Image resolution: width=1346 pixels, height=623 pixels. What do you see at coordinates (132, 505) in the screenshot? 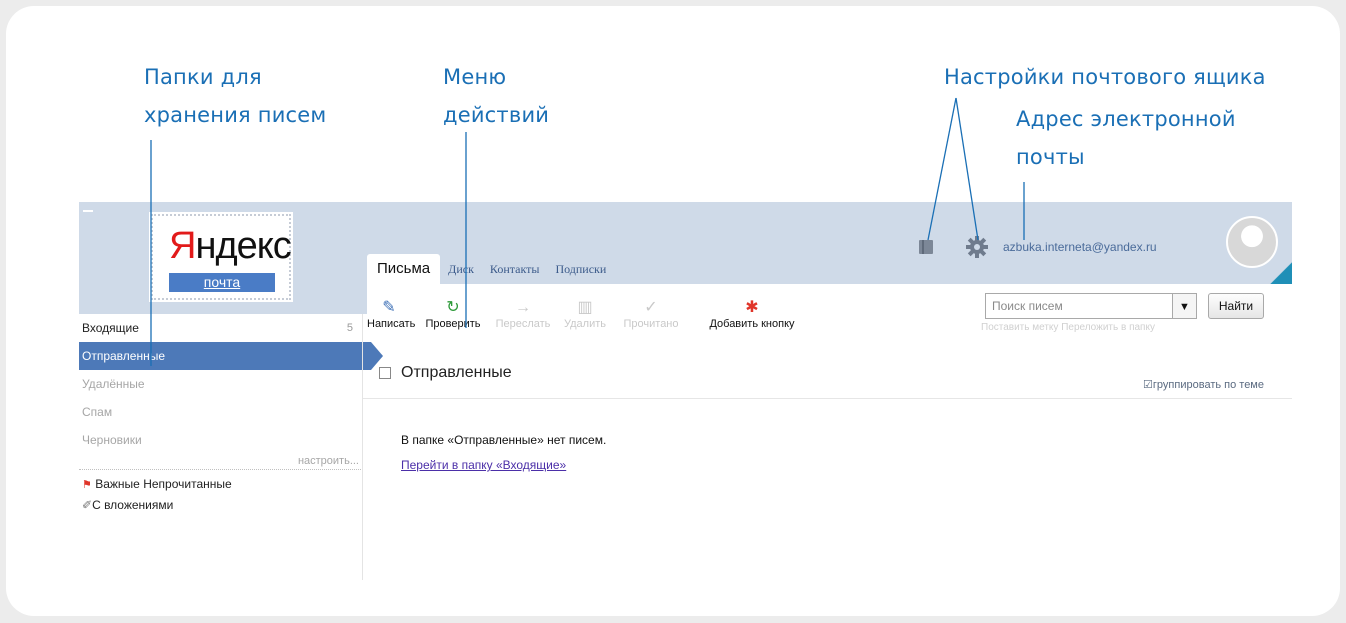
I see `label-attachments: С вложениями` at bounding box center [132, 505].